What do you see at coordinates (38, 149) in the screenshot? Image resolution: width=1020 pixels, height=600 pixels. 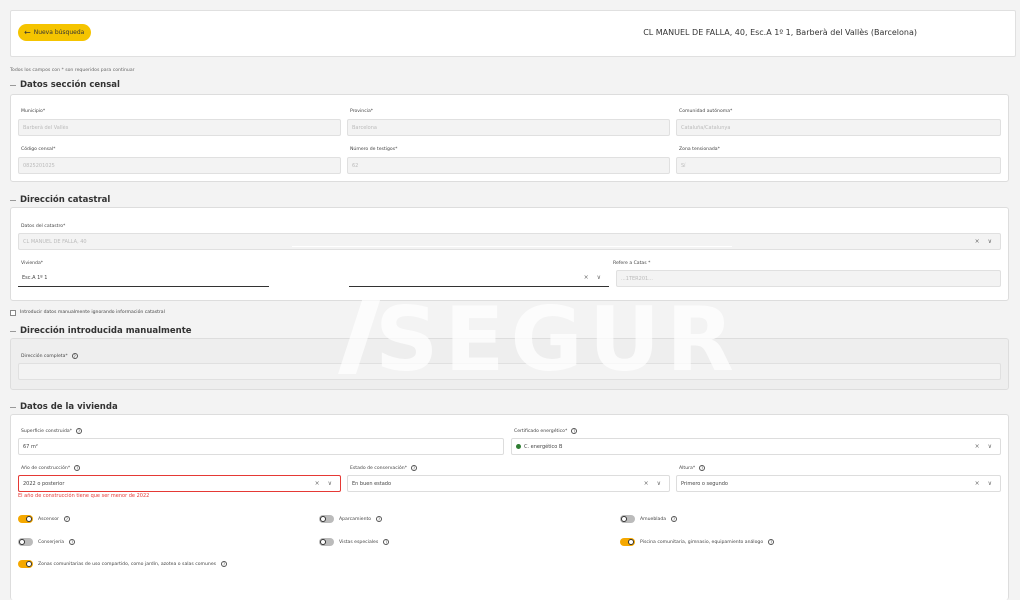 I see `codigo-censal-label: Código censal*` at bounding box center [38, 149].